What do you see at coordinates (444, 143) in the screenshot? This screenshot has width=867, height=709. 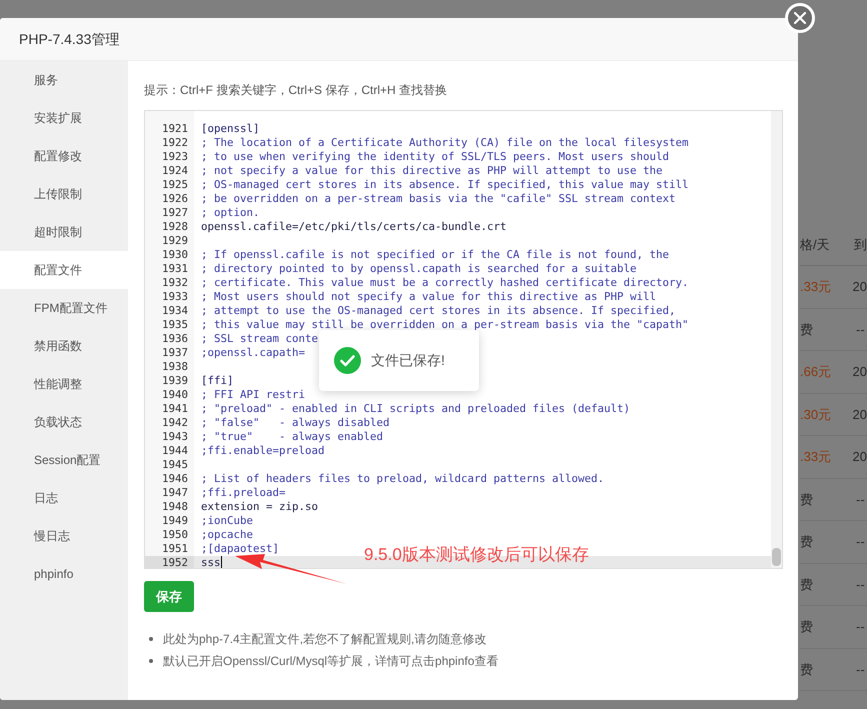 I see `code-line: ; The location of a Certificate Authority (CA) file on the local filesystem` at bounding box center [444, 143].